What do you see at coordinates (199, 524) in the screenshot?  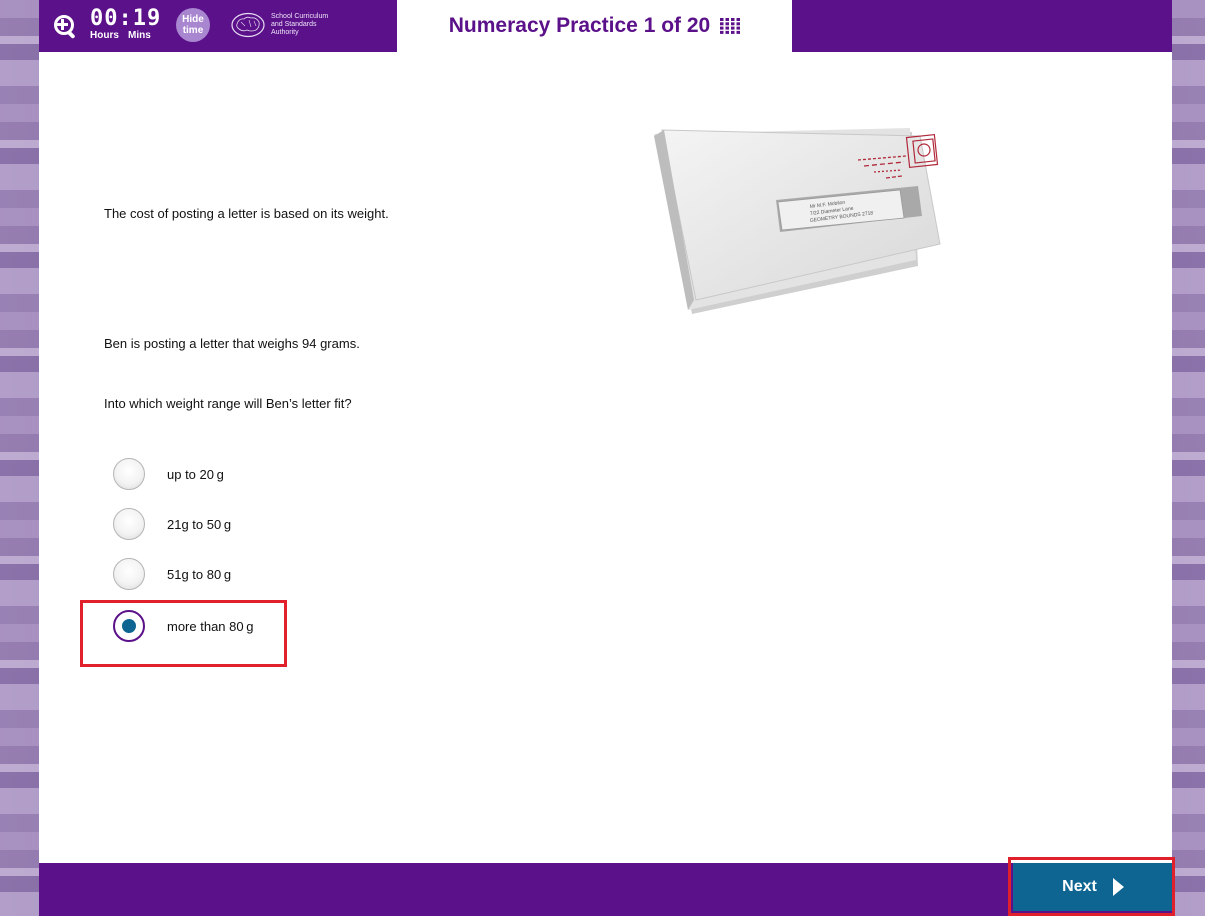 I see `option-label: 21g to 50 g` at bounding box center [199, 524].